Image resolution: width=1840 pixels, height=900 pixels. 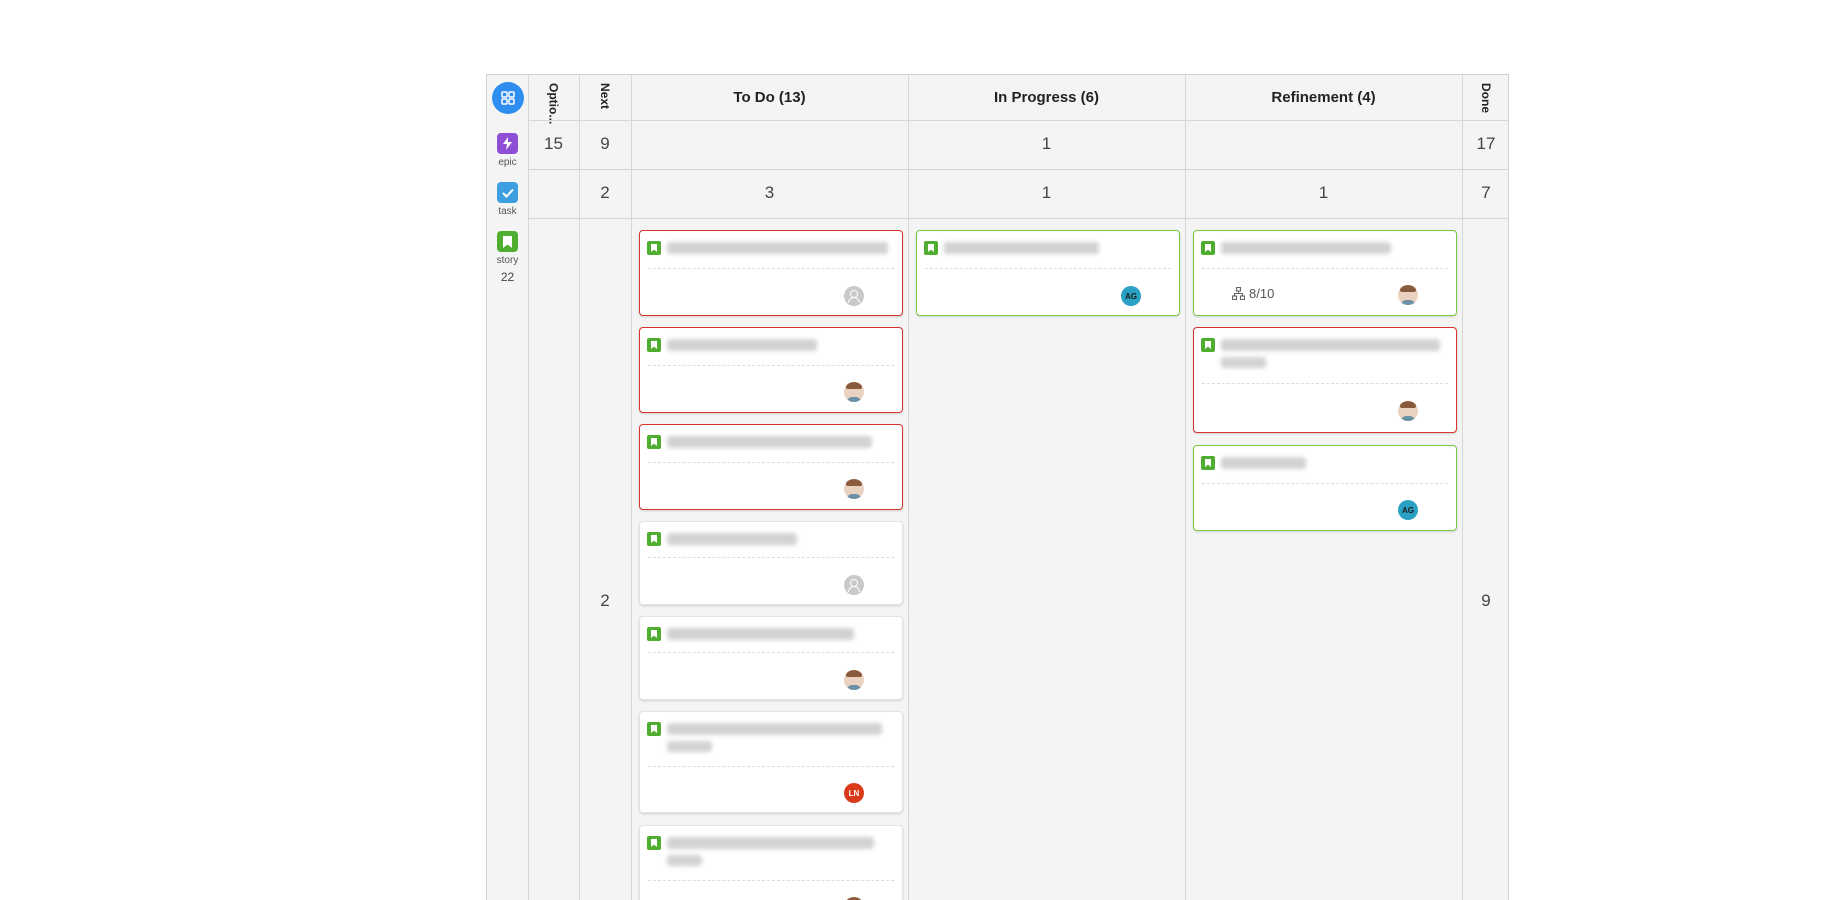 I want to click on count-task-inprogress: 1, so click(x=1046, y=193).